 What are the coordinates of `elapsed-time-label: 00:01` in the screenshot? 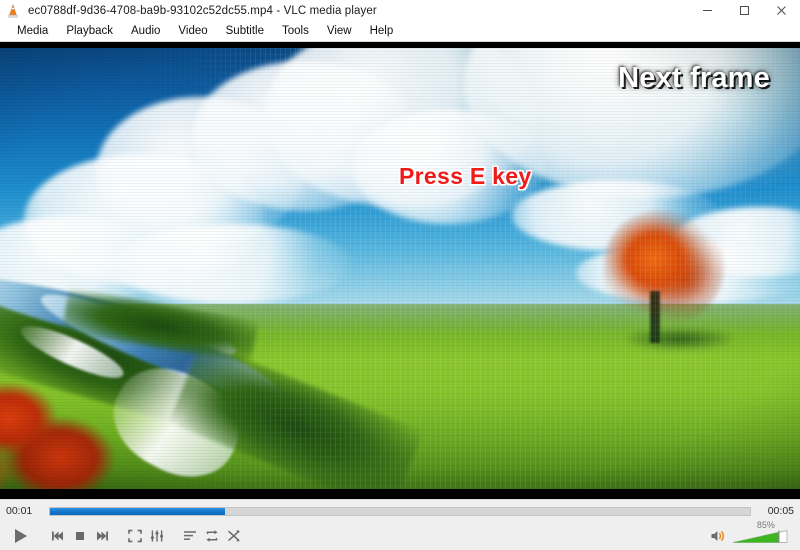 It's located at (19, 511).